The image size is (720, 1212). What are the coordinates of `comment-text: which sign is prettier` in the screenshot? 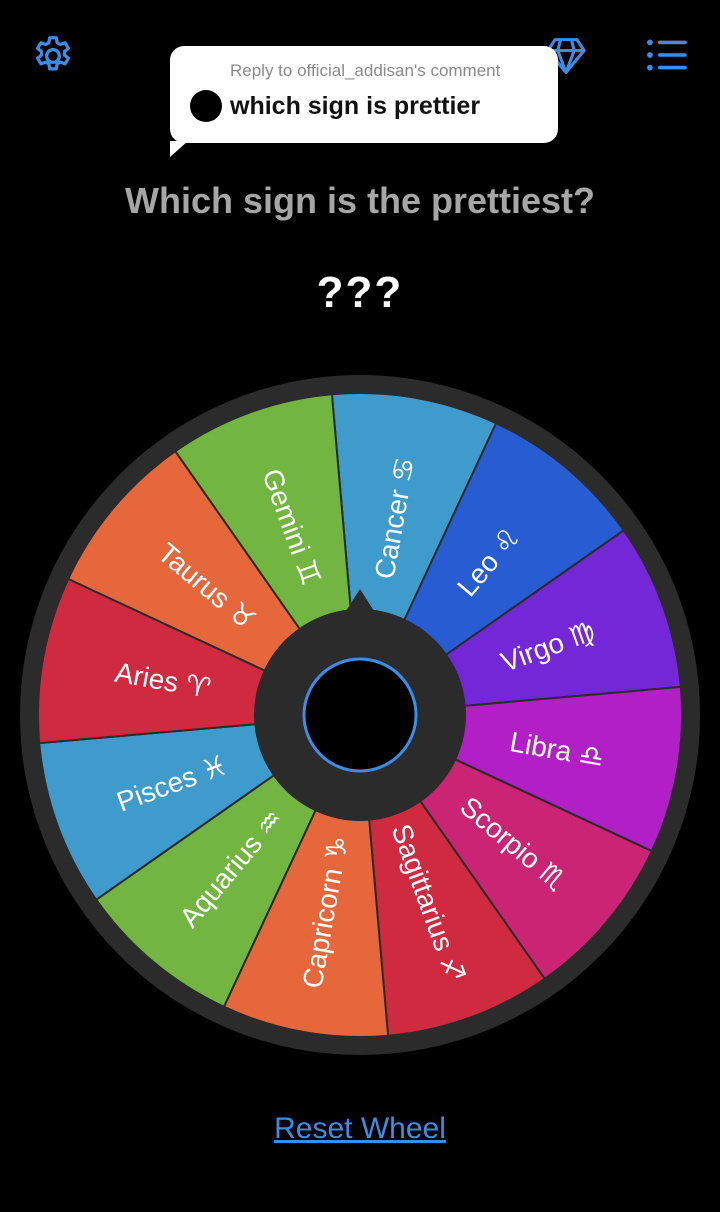 It's located at (355, 106).